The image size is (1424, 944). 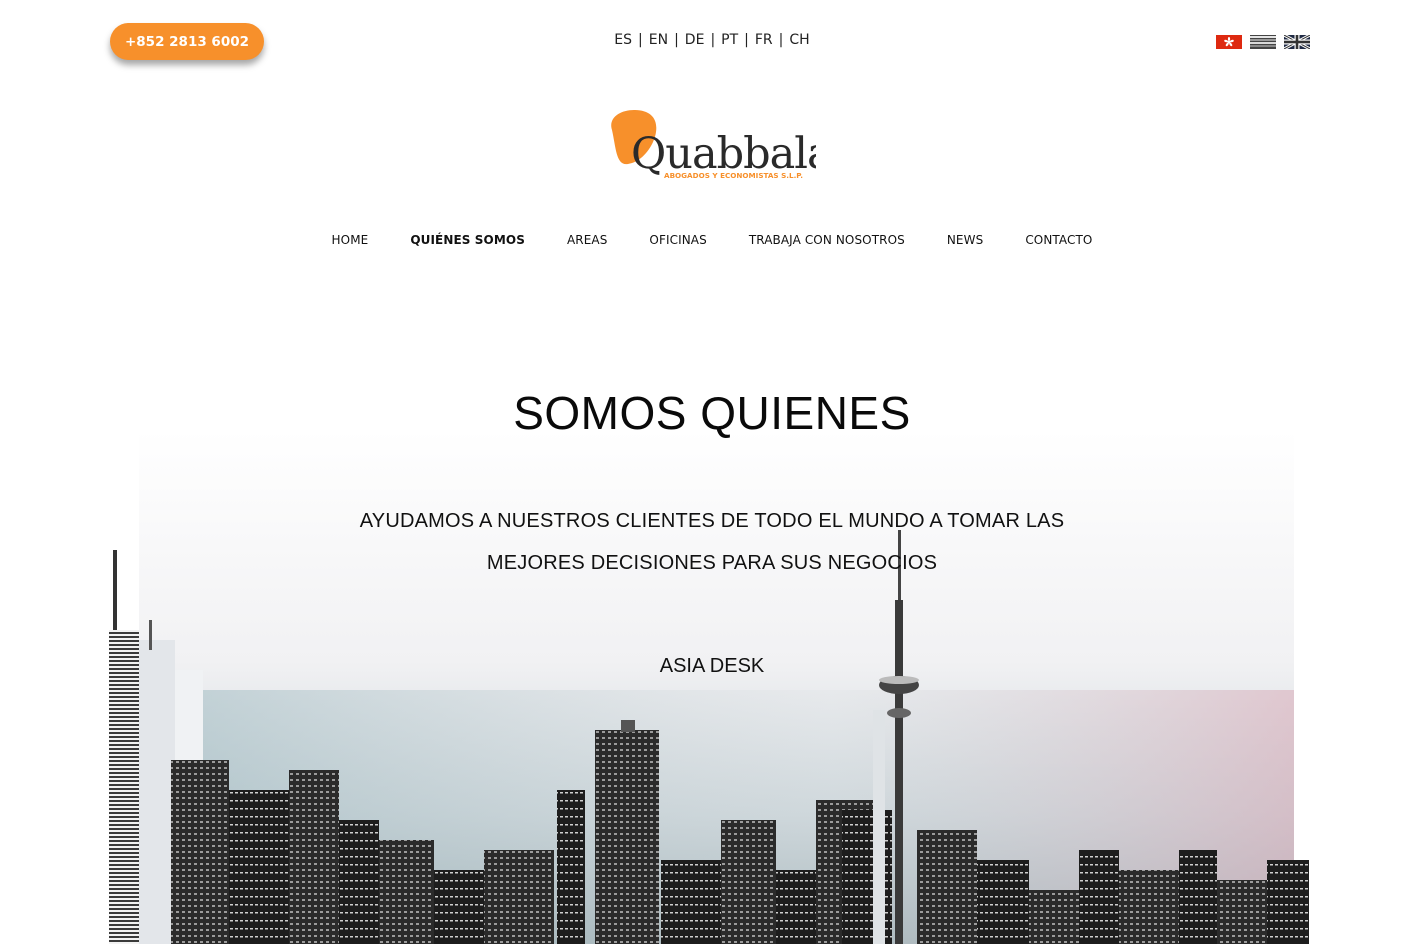 I want to click on flag-switcher, so click(x=1263, y=42).